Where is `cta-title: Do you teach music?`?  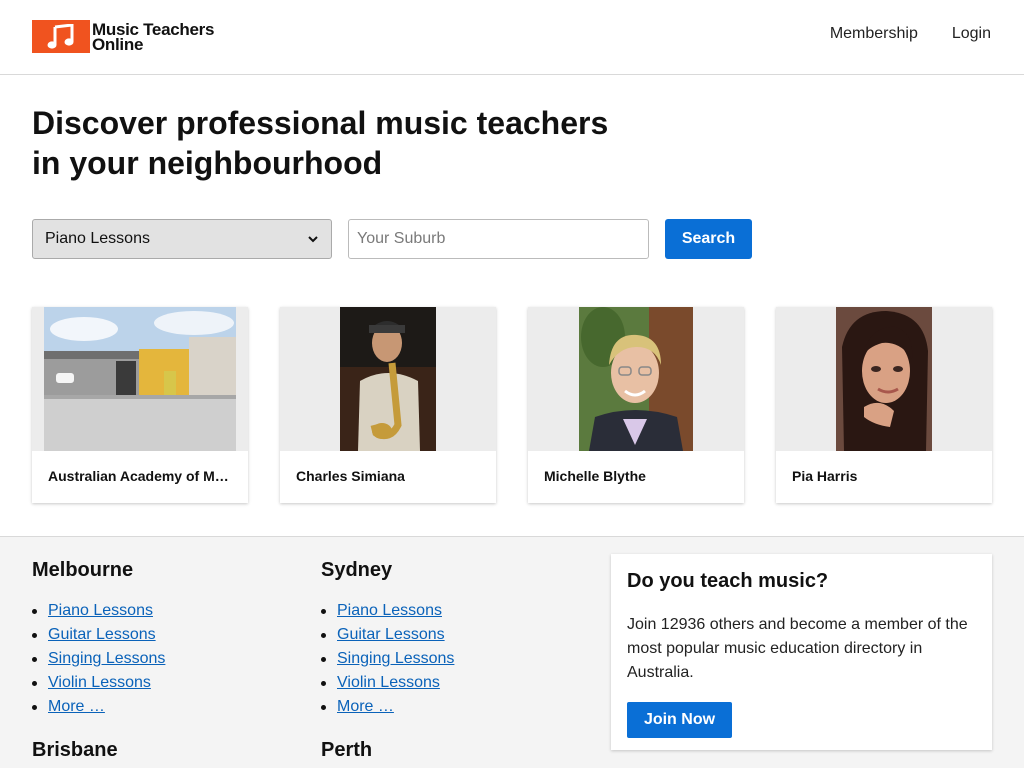 cta-title: Do you teach music? is located at coordinates (728, 581).